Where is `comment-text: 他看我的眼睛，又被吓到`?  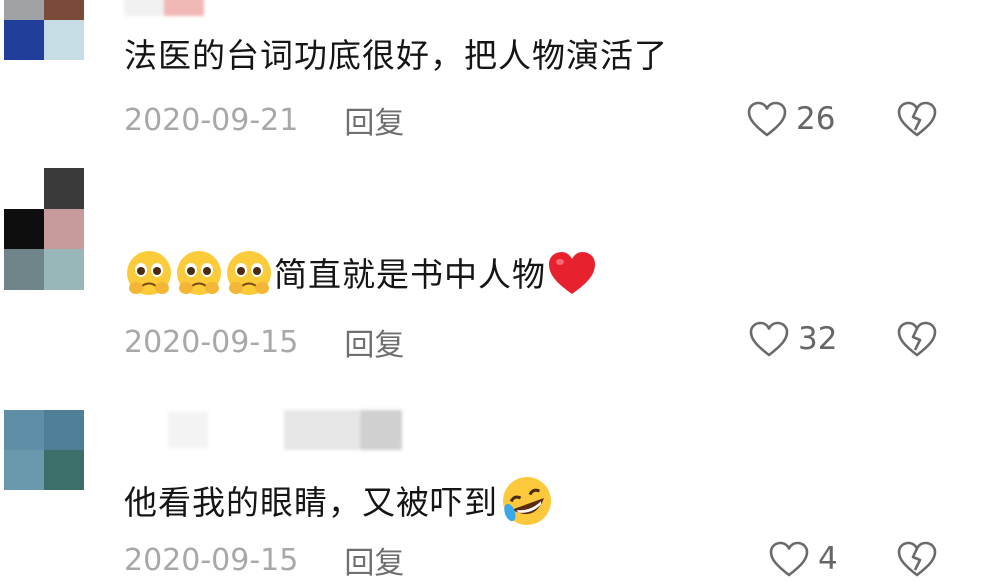
comment-text: 他看我的眼睛，又被吓到 is located at coordinates (340, 501).